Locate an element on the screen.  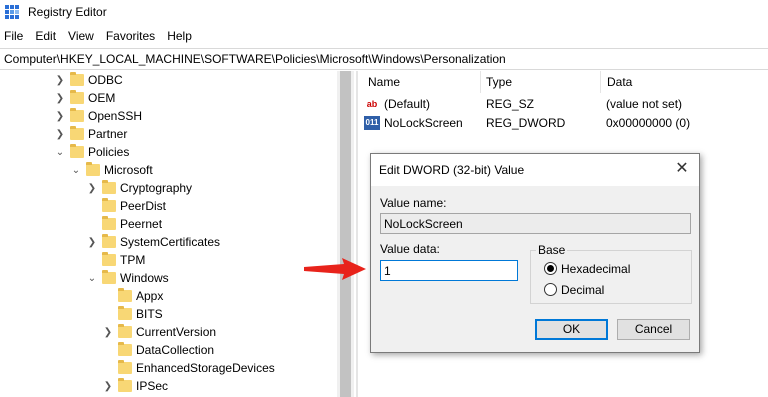
tree-item-label: Appx is located at coordinates (150, 296).